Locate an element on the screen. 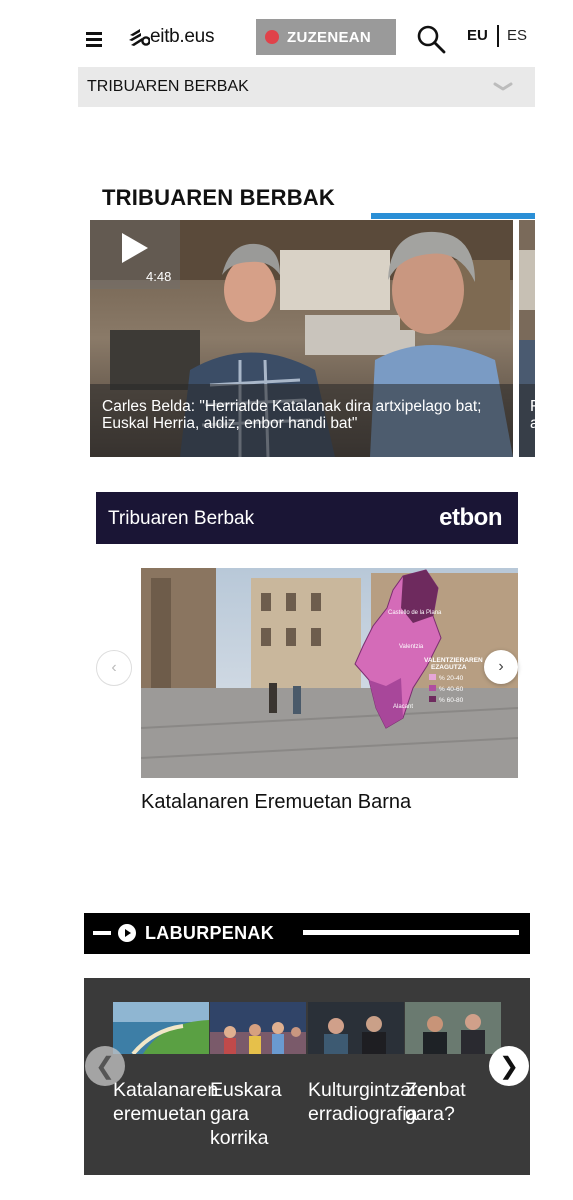 Image resolution: width=573 pixels, height=1200 pixels. section-selector: TRIBUAREN BERBAK is located at coordinates (306, 87).